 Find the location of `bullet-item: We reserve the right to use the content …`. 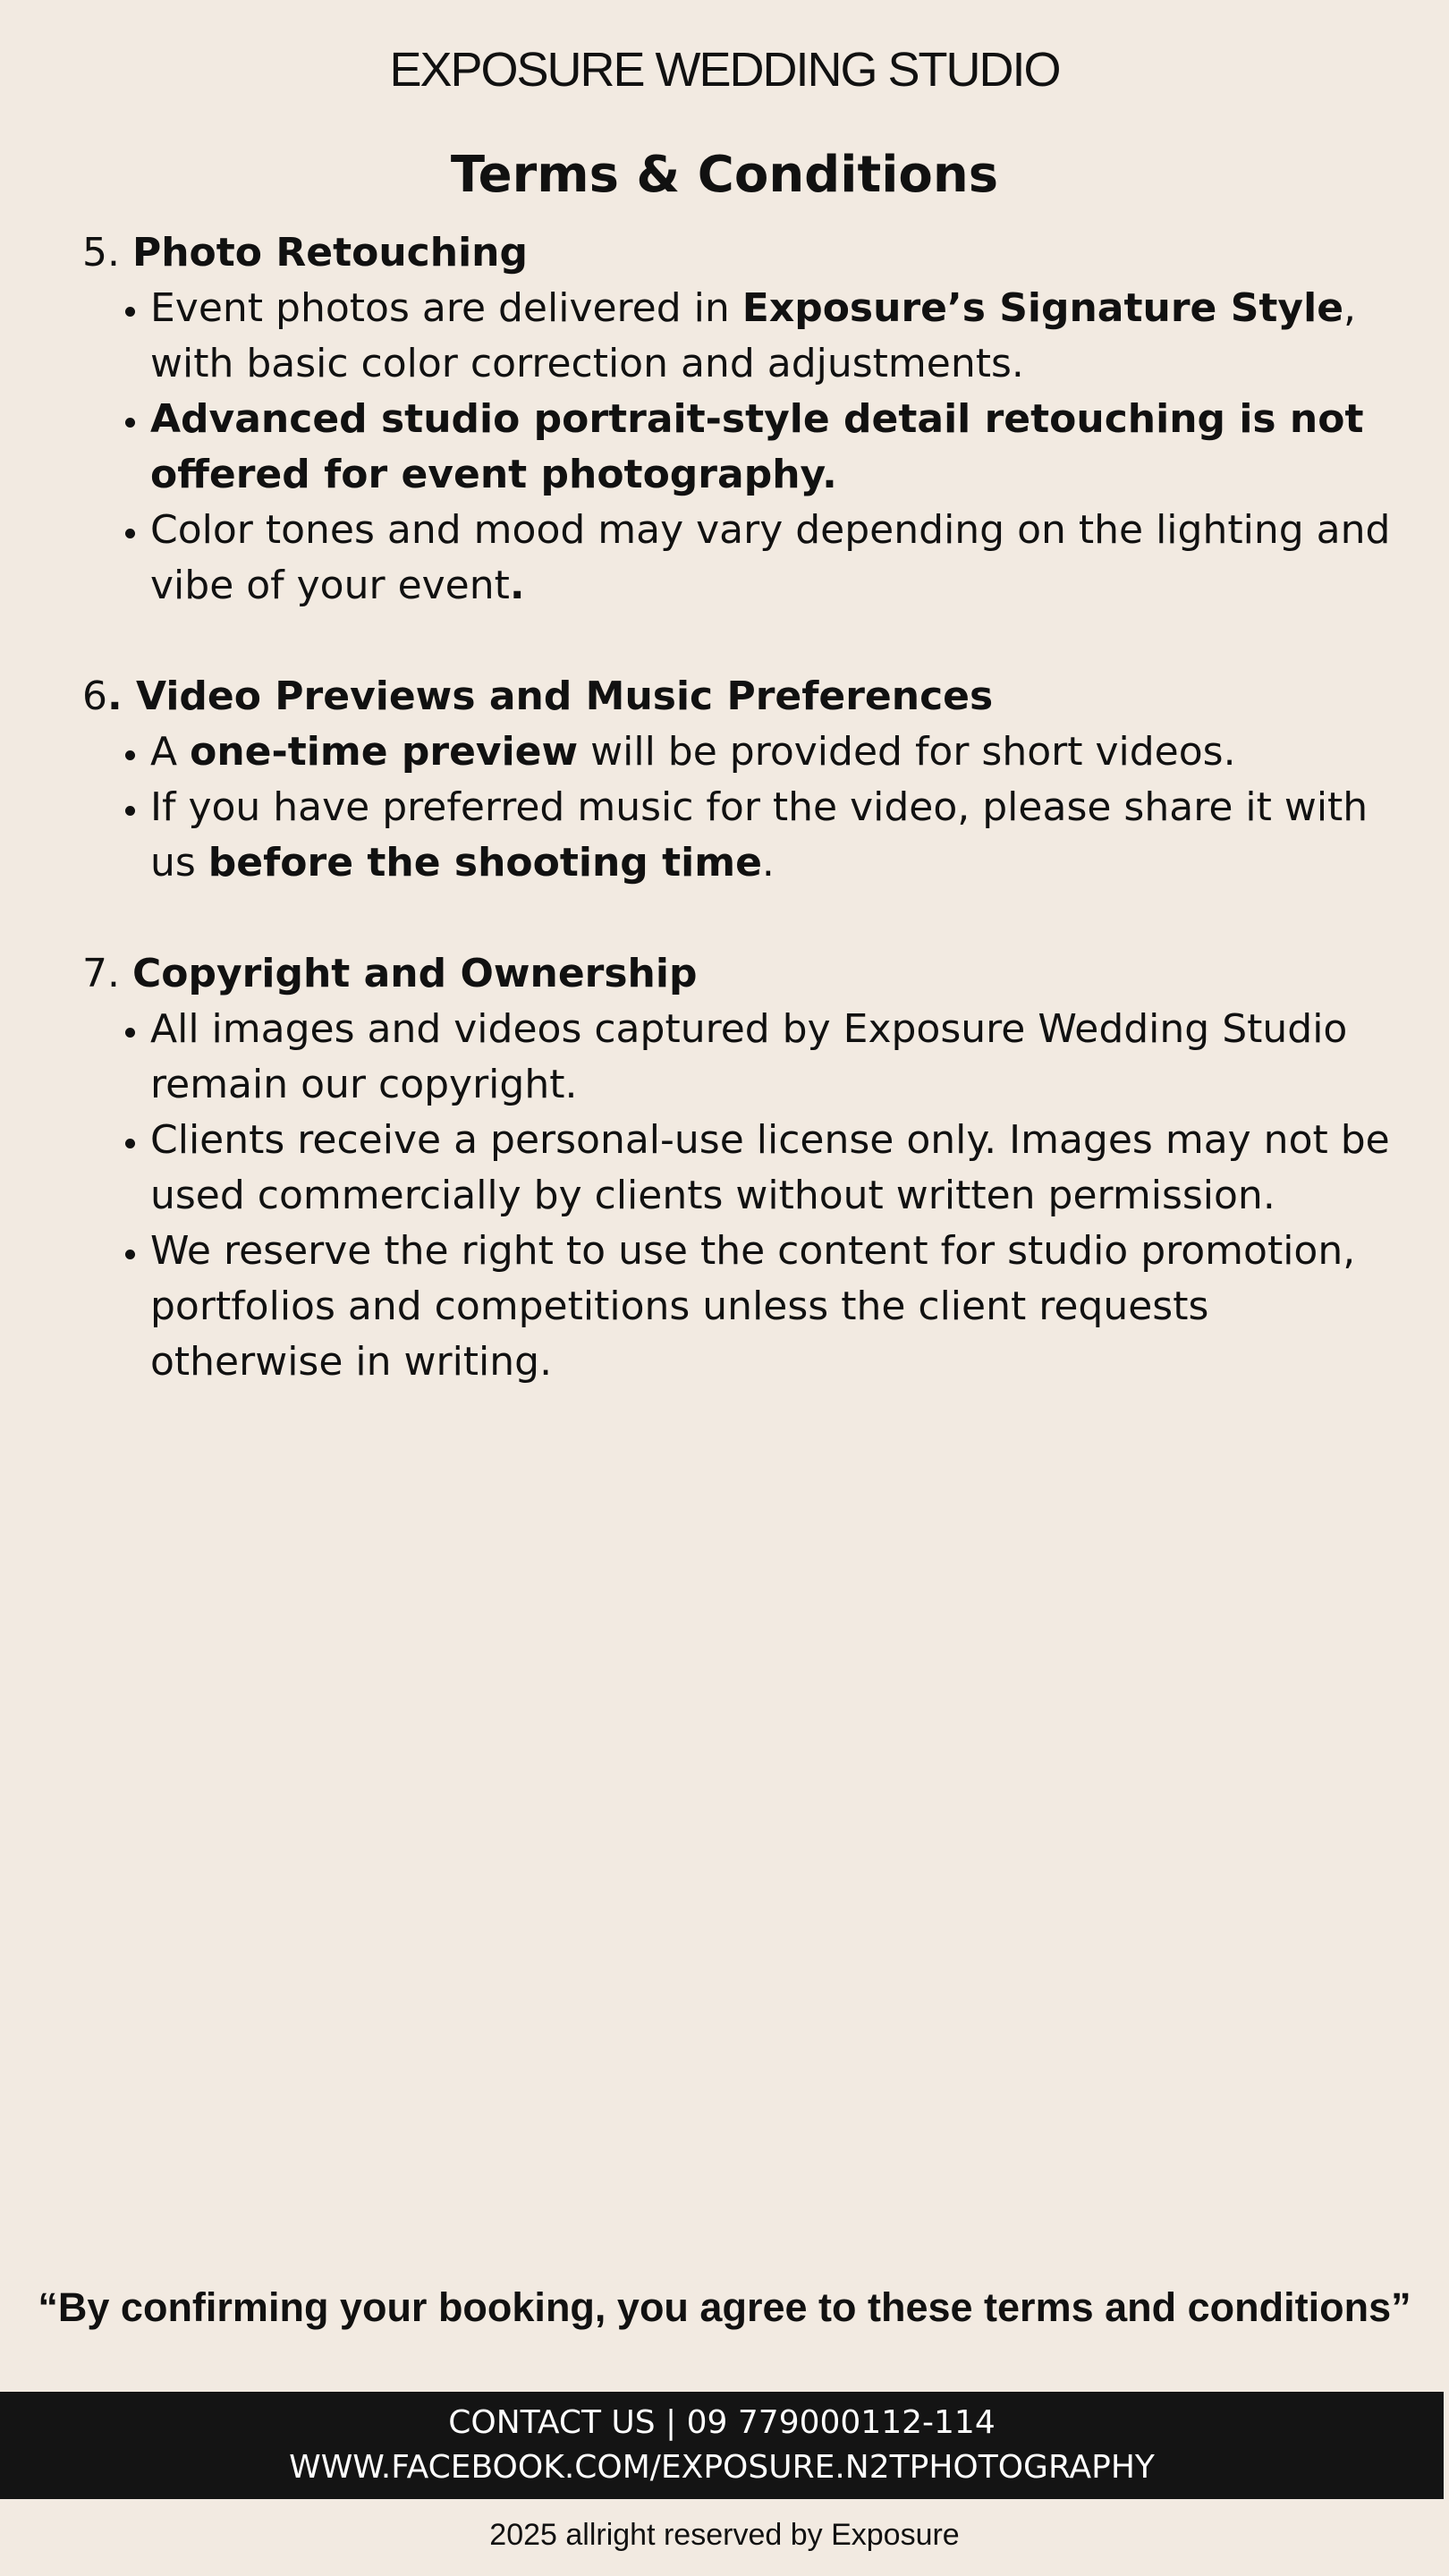

bullet-item: We reserve the right to use the content … is located at coordinates (773, 1307).